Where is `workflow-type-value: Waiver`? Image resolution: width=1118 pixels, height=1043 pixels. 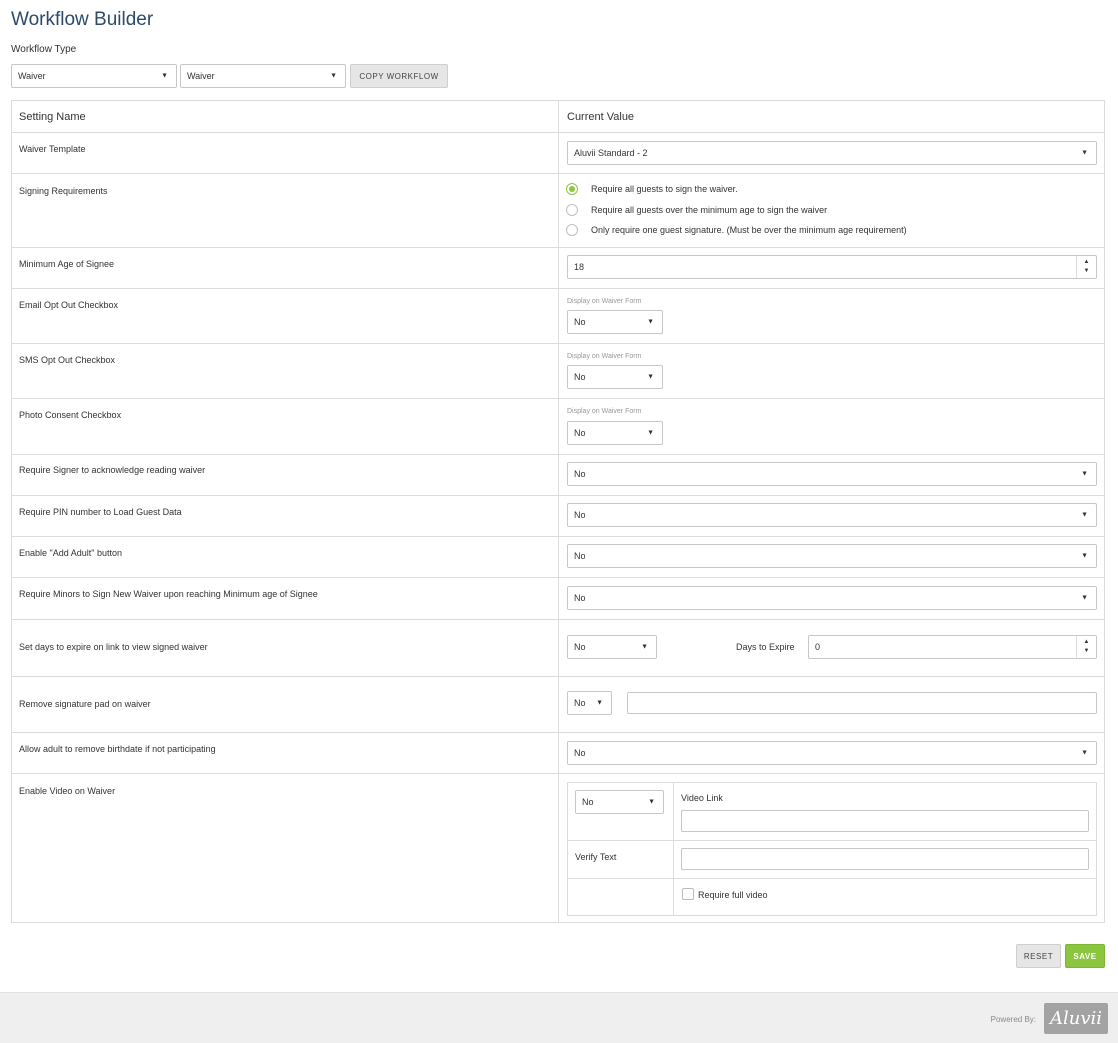
workflow-type-value: Waiver is located at coordinates (32, 76).